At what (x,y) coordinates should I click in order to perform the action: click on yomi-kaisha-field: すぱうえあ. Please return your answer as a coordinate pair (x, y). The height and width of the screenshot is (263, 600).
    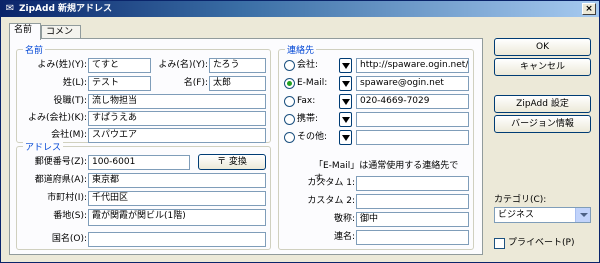
    Looking at the image, I should click on (177, 118).